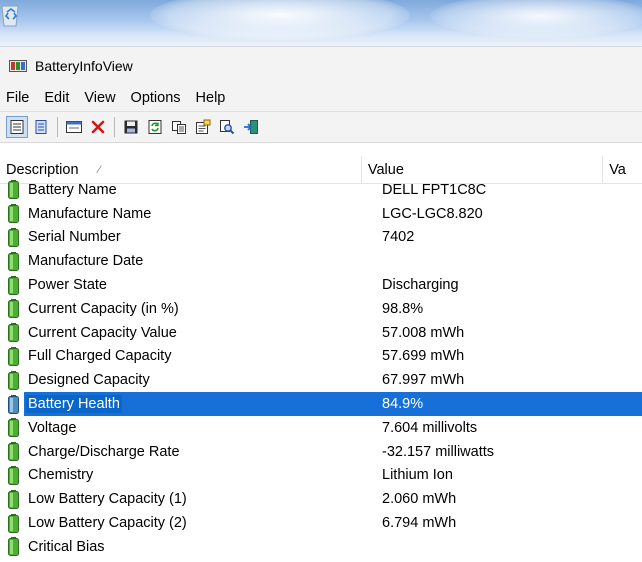 The height and width of the screenshot is (562, 642). I want to click on list-row: Low Battery Capacity (2) 6.794 mWh, so click(321, 523).